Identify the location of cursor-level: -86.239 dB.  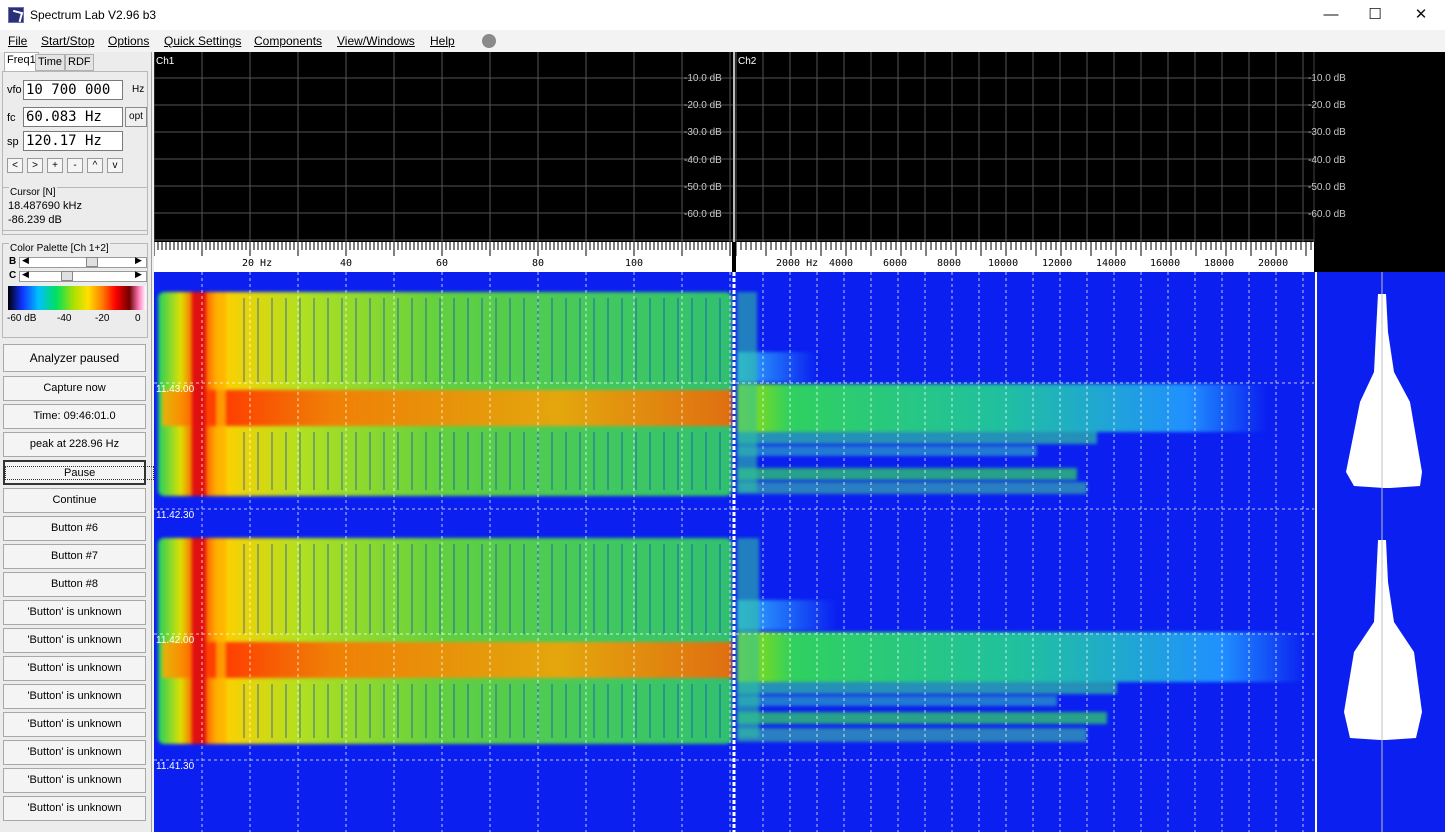
(35, 220).